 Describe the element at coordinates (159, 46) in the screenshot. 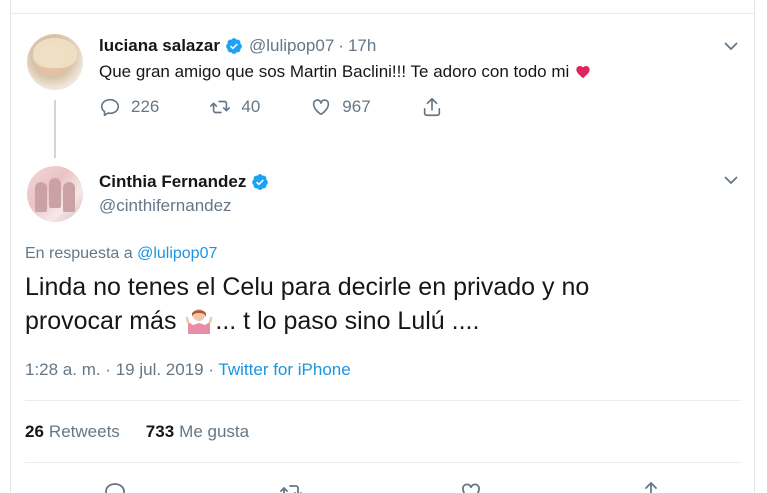

I see `tweet1-author-name: luciana salazar` at that location.